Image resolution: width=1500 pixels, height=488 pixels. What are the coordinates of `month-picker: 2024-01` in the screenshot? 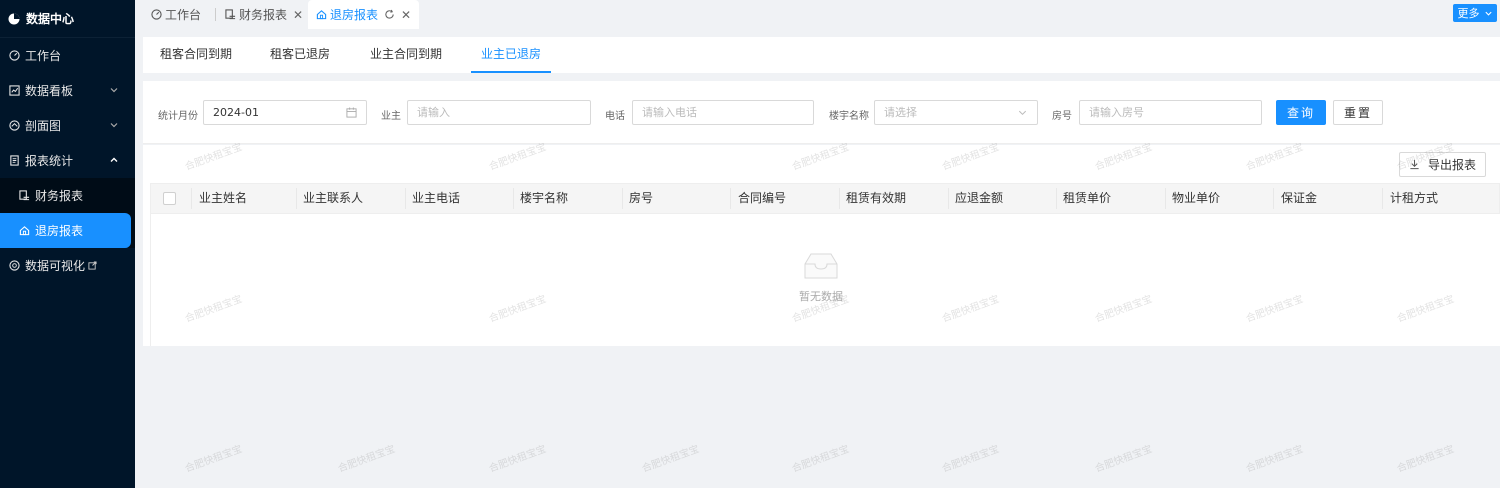 It's located at (285, 112).